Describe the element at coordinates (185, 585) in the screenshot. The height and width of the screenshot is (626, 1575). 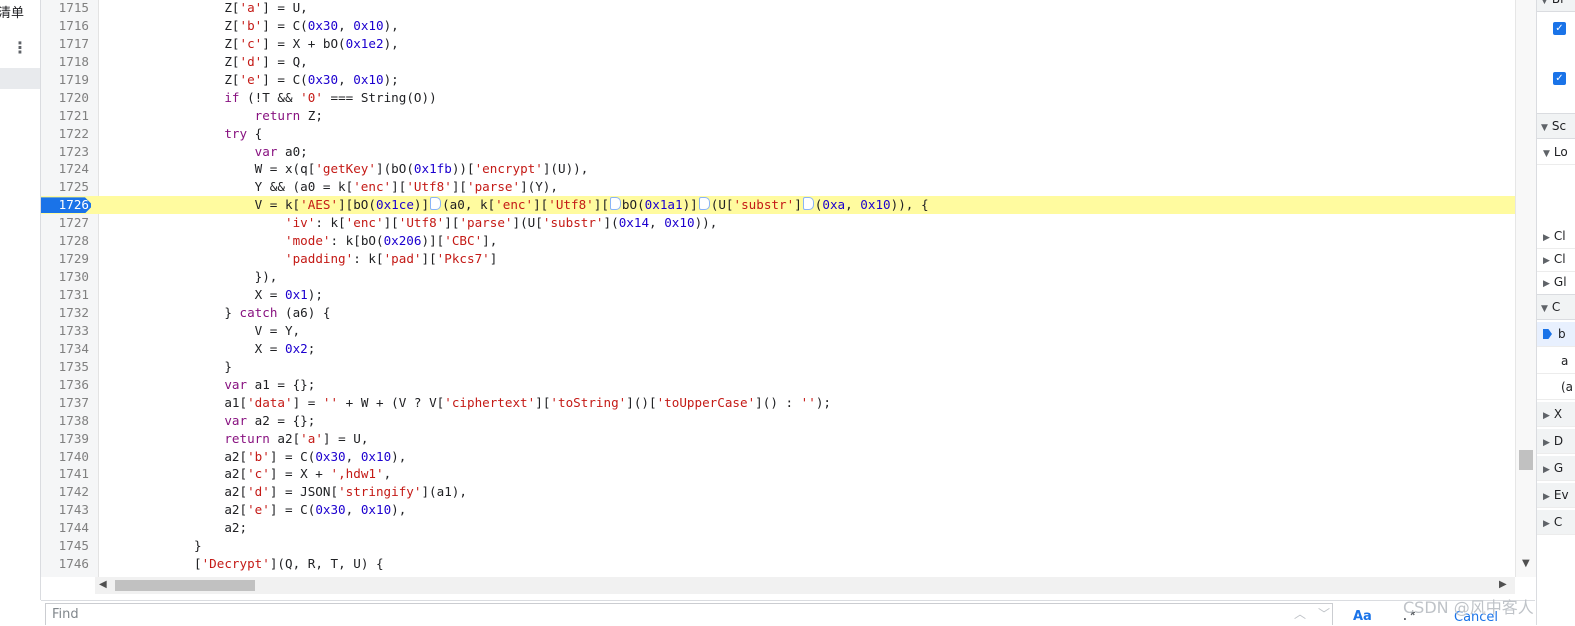
I see `horizontal-scroll-thumb` at that location.